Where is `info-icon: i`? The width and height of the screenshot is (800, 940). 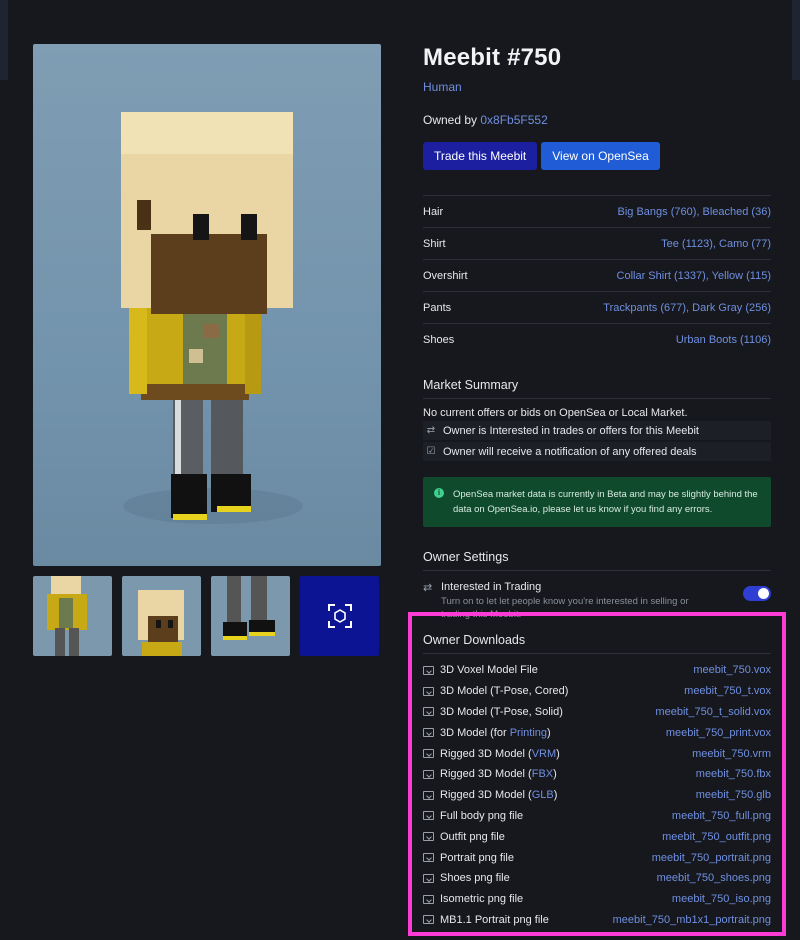
info-icon: i is located at coordinates (439, 493).